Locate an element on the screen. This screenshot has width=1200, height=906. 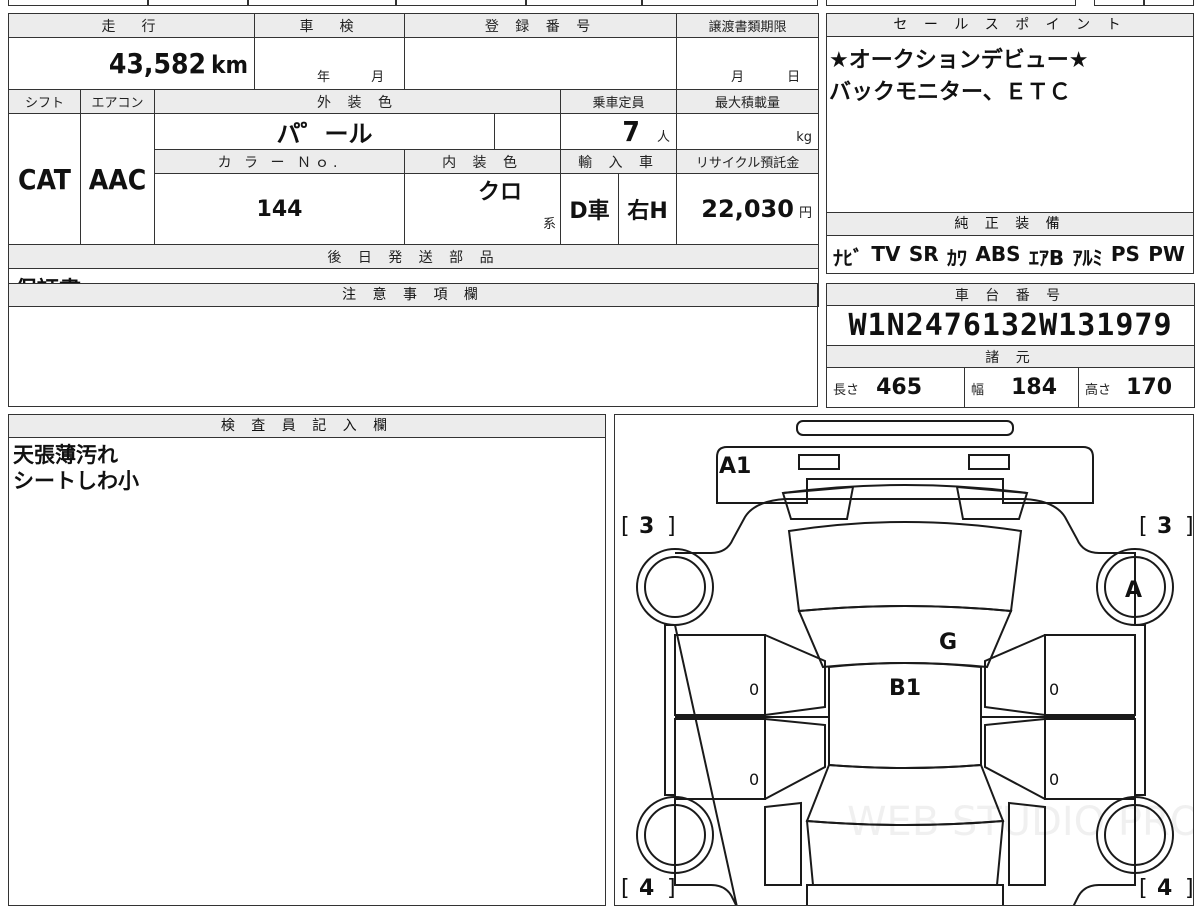
tire-front-left-value: 3 is located at coordinates (646, 526).